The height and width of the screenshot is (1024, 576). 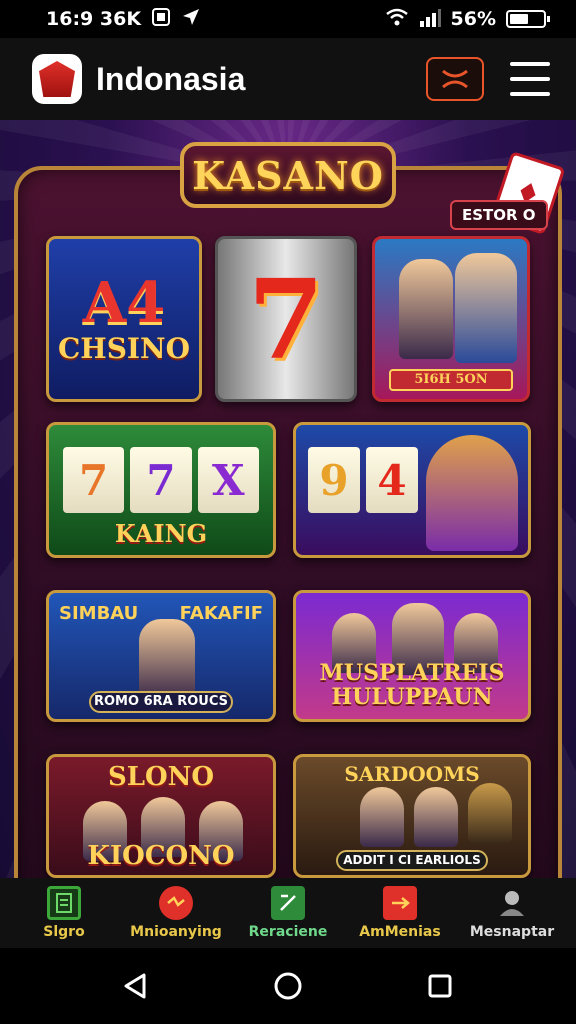 I want to click on game-tile-simbau: SIMBAU FAKAFIF ROMO 6RA ROUCS, so click(x=161, y=656).